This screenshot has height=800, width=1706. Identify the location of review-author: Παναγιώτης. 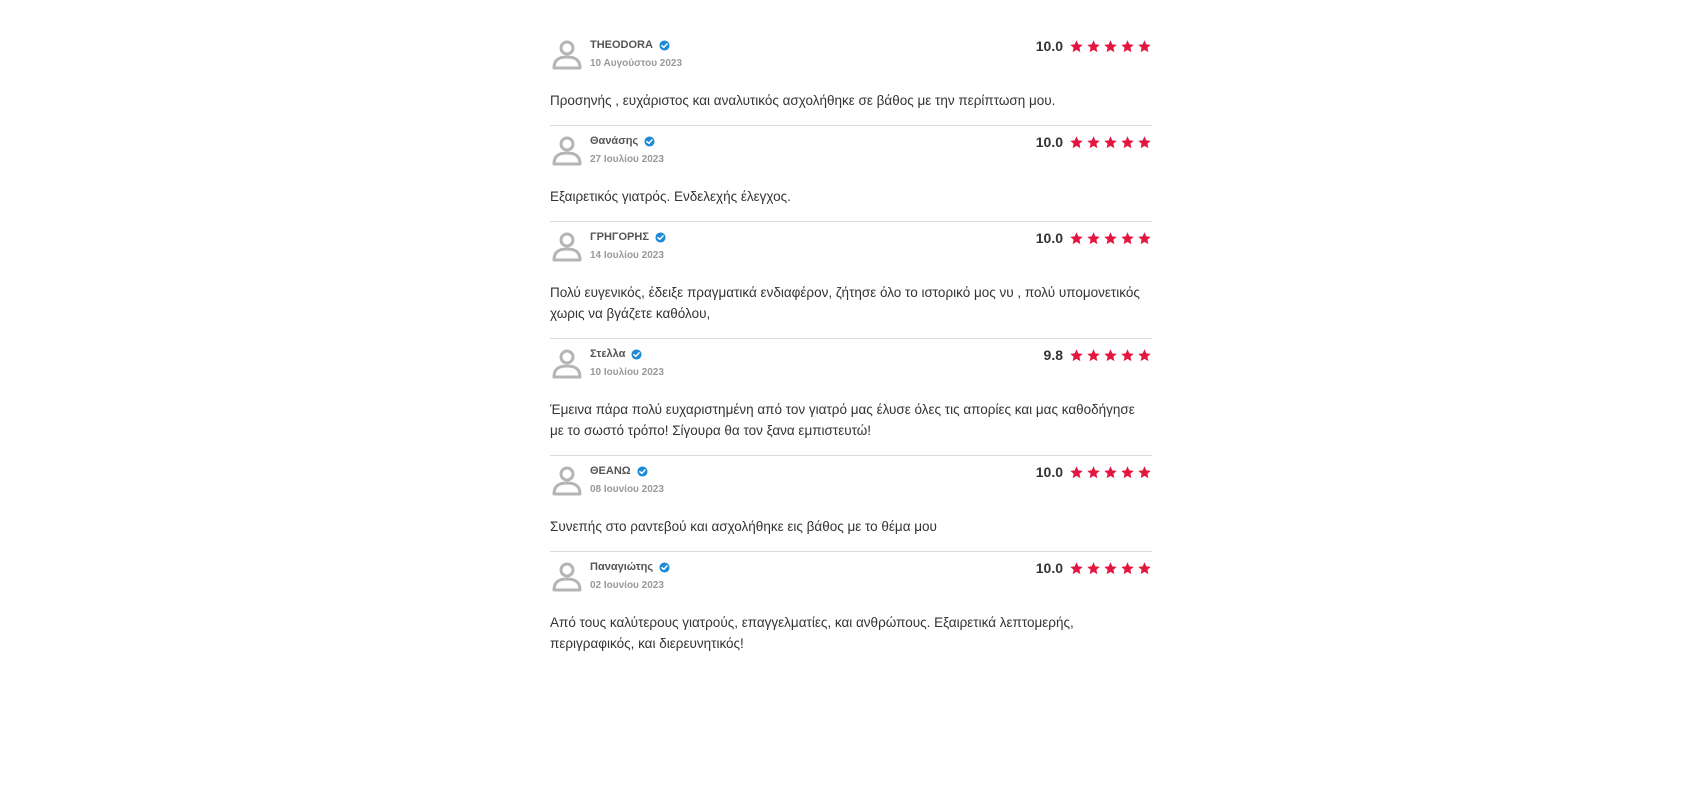
(630, 567).